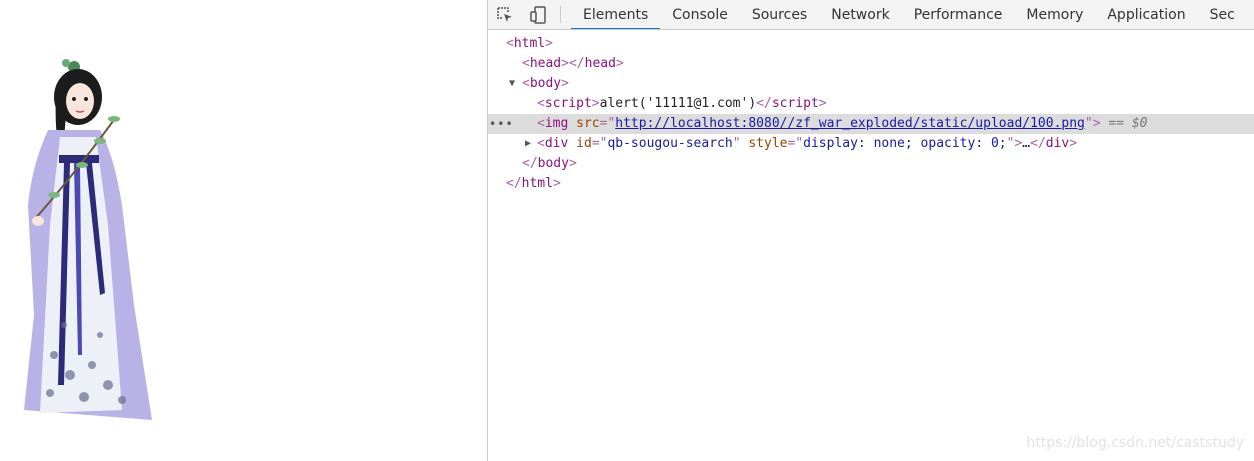 The image size is (1254, 461). What do you see at coordinates (545, 63) in the screenshot?
I see `head-tag: head` at bounding box center [545, 63].